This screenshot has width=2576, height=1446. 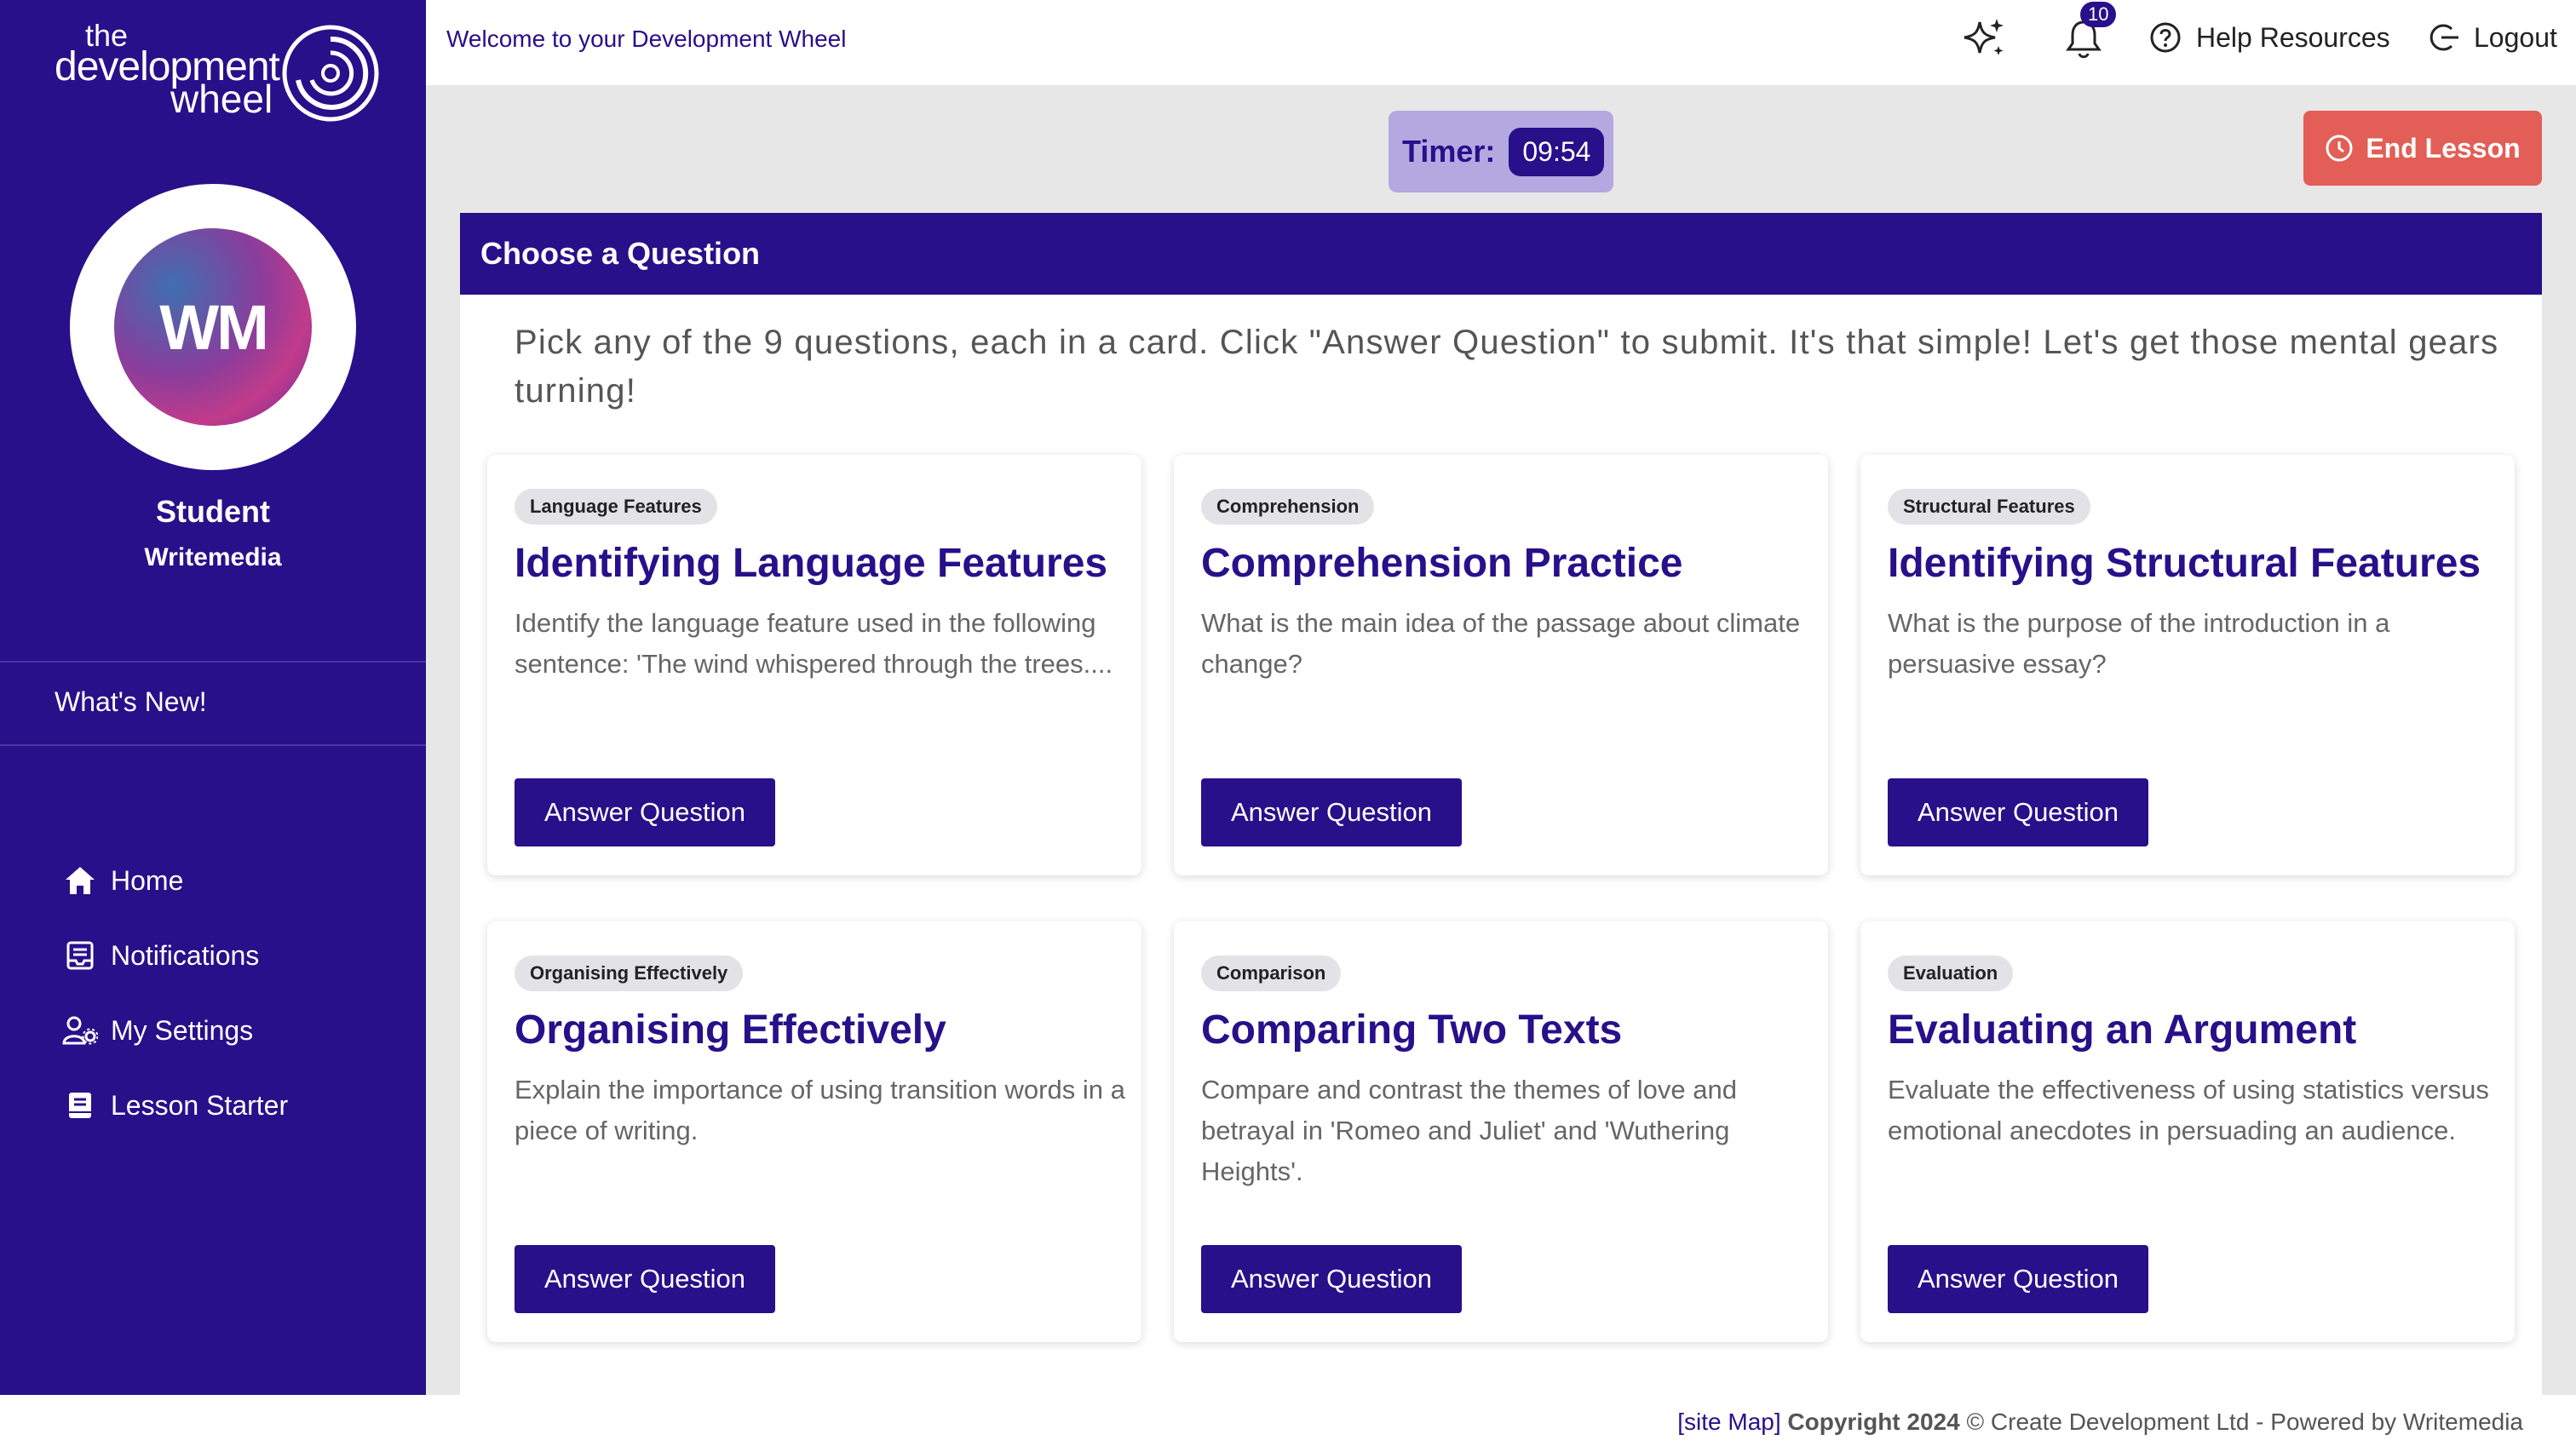 What do you see at coordinates (213, 557) in the screenshot?
I see `user-org: Writemedia` at bounding box center [213, 557].